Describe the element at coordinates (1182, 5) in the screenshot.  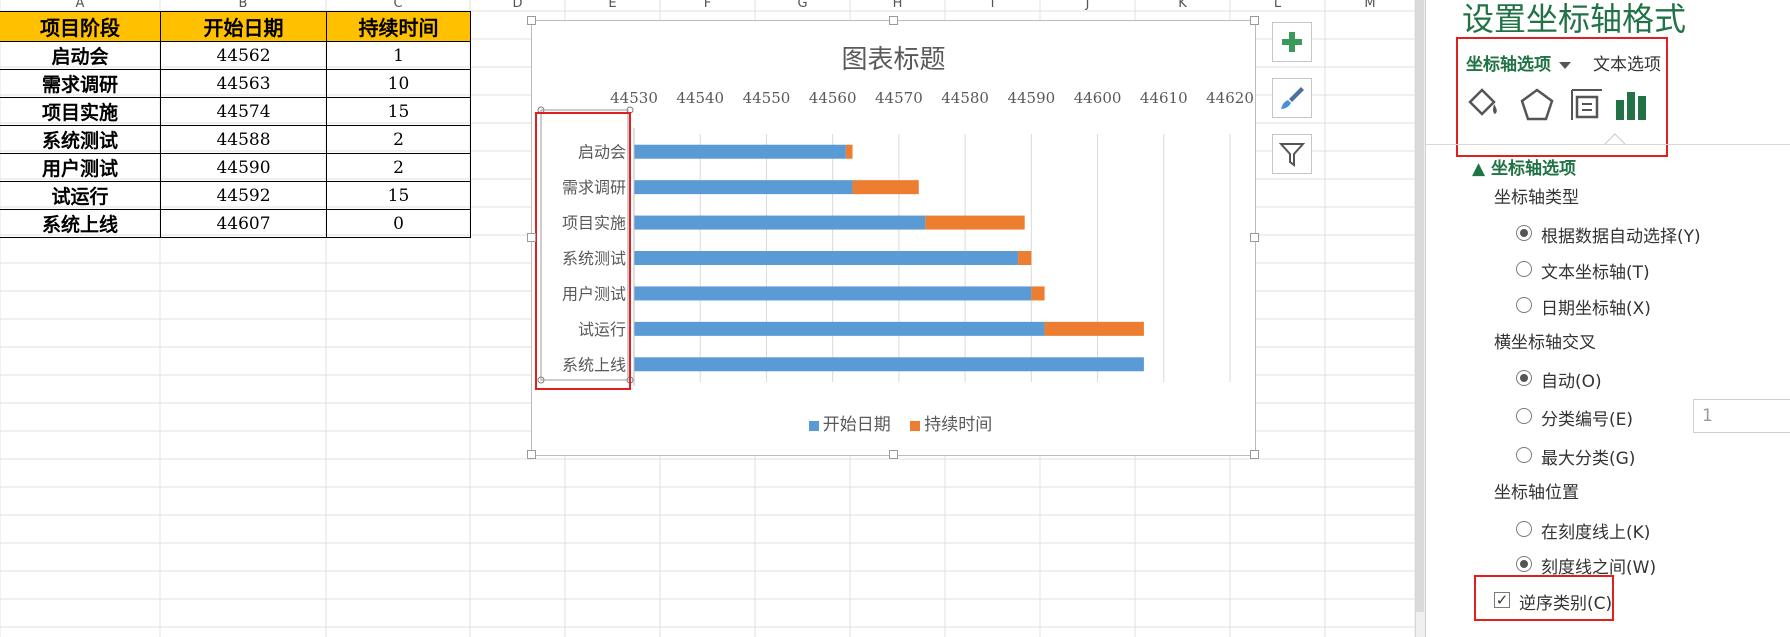
I see `column-header-k: K` at that location.